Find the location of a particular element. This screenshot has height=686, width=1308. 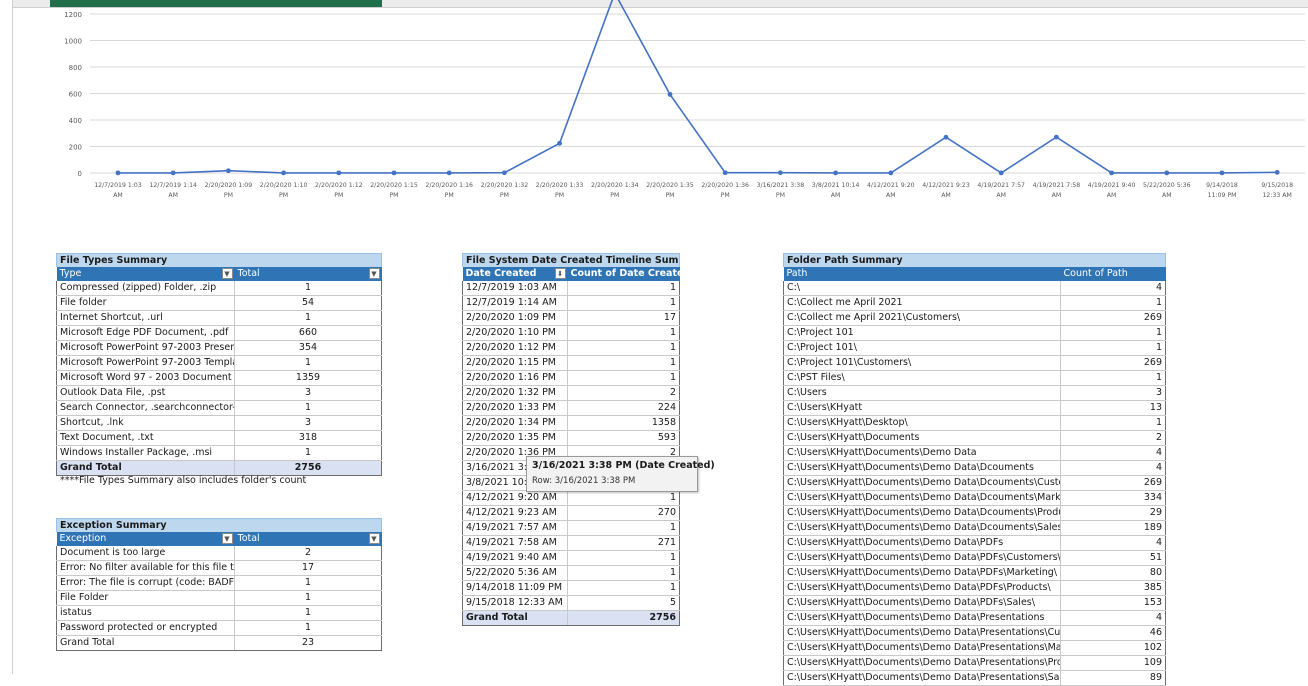

table-row: 2/20/2020 1:09 PM 17 is located at coordinates (571, 318).